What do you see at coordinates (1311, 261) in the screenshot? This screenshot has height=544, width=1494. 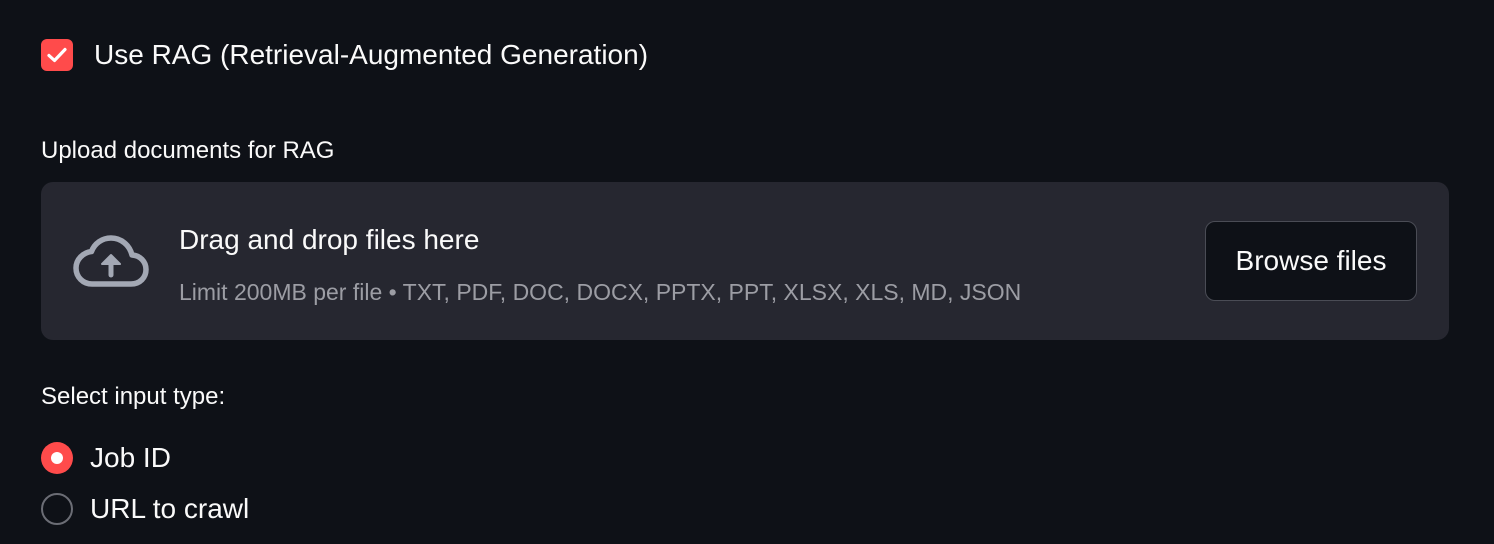 I see `browse-files-button: Browse files` at bounding box center [1311, 261].